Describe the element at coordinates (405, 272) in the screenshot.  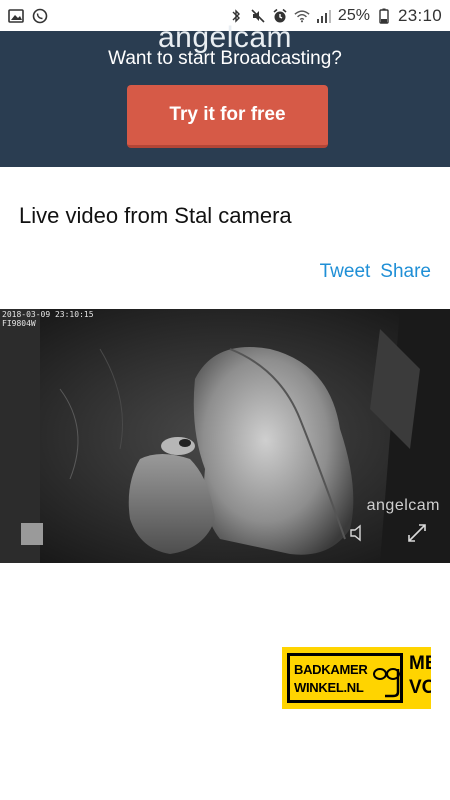
I see `share-link: Share` at that location.